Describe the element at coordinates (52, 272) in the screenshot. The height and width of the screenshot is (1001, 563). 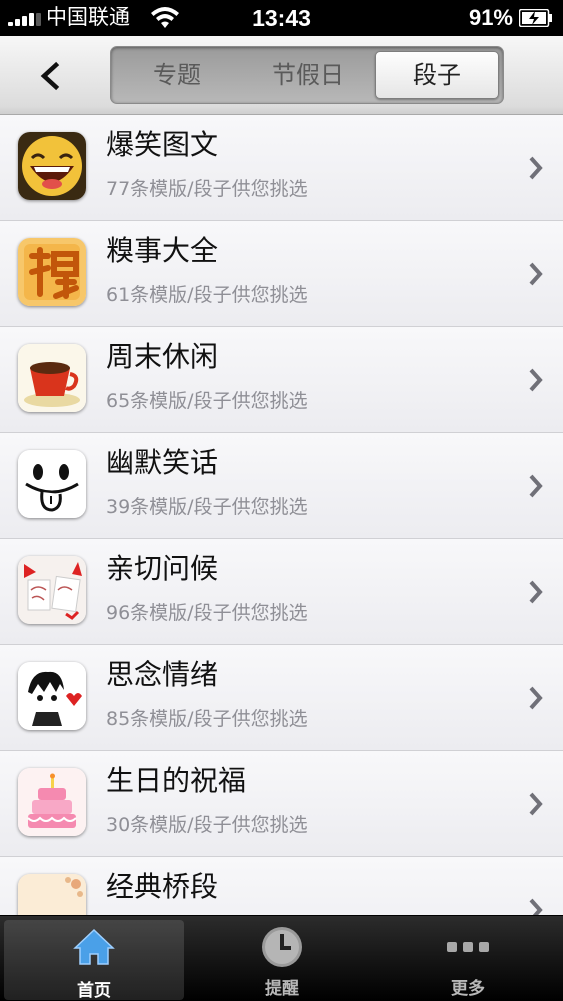
I see `qiu-character-icon` at that location.